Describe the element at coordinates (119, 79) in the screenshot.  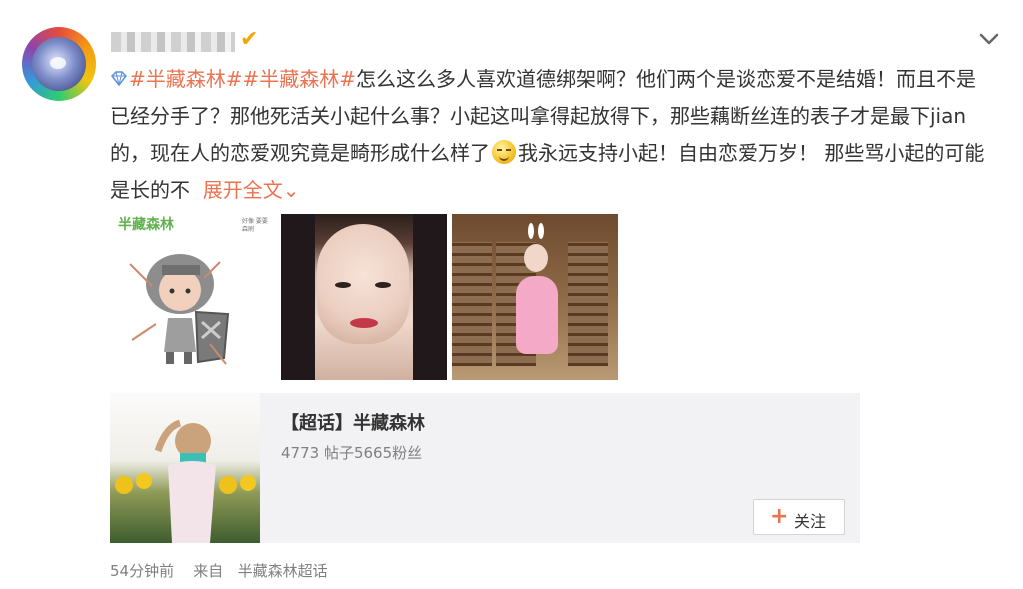
I see `diamond-svg` at that location.